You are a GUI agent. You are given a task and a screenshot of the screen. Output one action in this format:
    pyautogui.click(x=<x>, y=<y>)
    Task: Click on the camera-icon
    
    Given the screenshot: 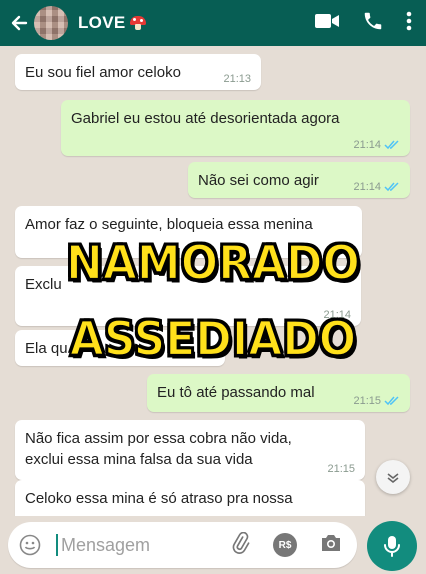 What is the action you would take?
    pyautogui.click(x=331, y=545)
    